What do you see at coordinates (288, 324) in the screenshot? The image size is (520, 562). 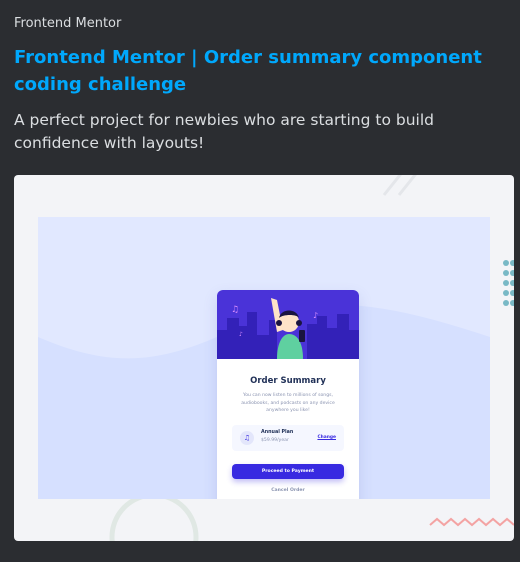 I see `hero-illustration: ♫ ♪ ♪` at bounding box center [288, 324].